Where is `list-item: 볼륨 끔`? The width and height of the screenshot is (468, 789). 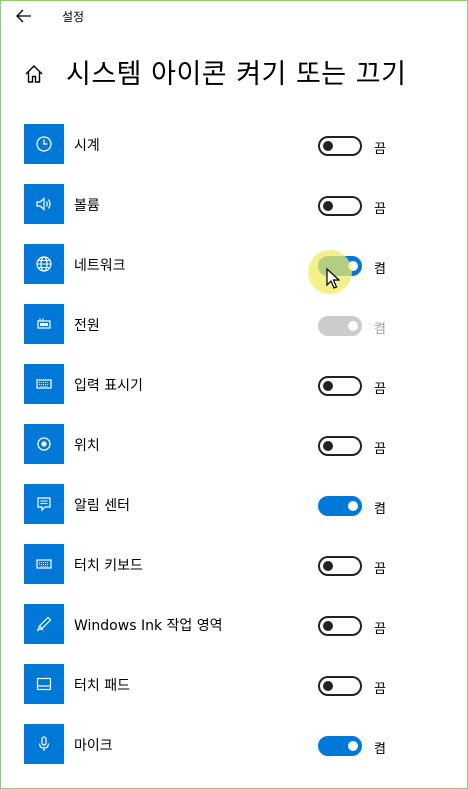
list-item: 볼륨 끔 is located at coordinates (234, 206).